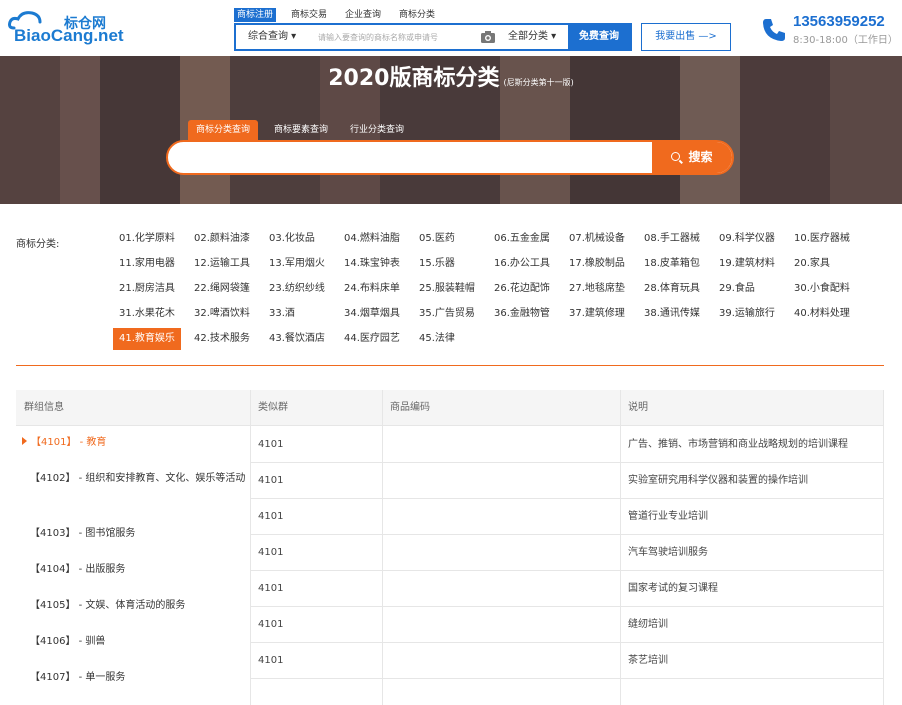  Describe the element at coordinates (822, 239) in the screenshot. I see `category-item: 10.医疗器械` at that location.